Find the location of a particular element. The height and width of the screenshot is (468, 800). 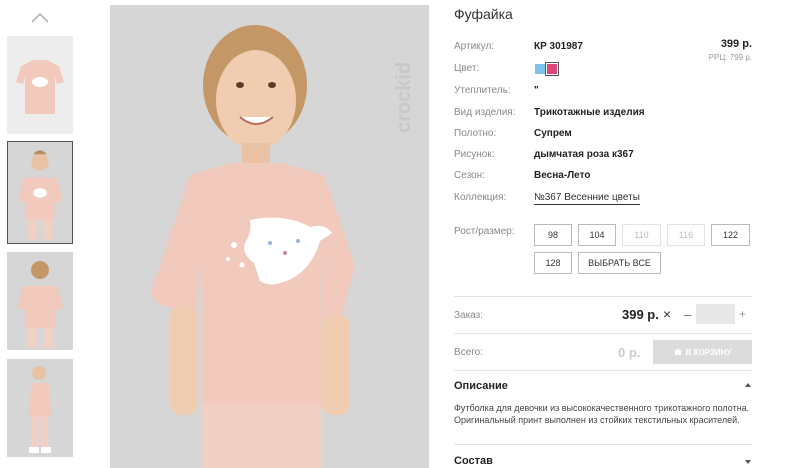

thumbnail-front-view is located at coordinates (40, 192).